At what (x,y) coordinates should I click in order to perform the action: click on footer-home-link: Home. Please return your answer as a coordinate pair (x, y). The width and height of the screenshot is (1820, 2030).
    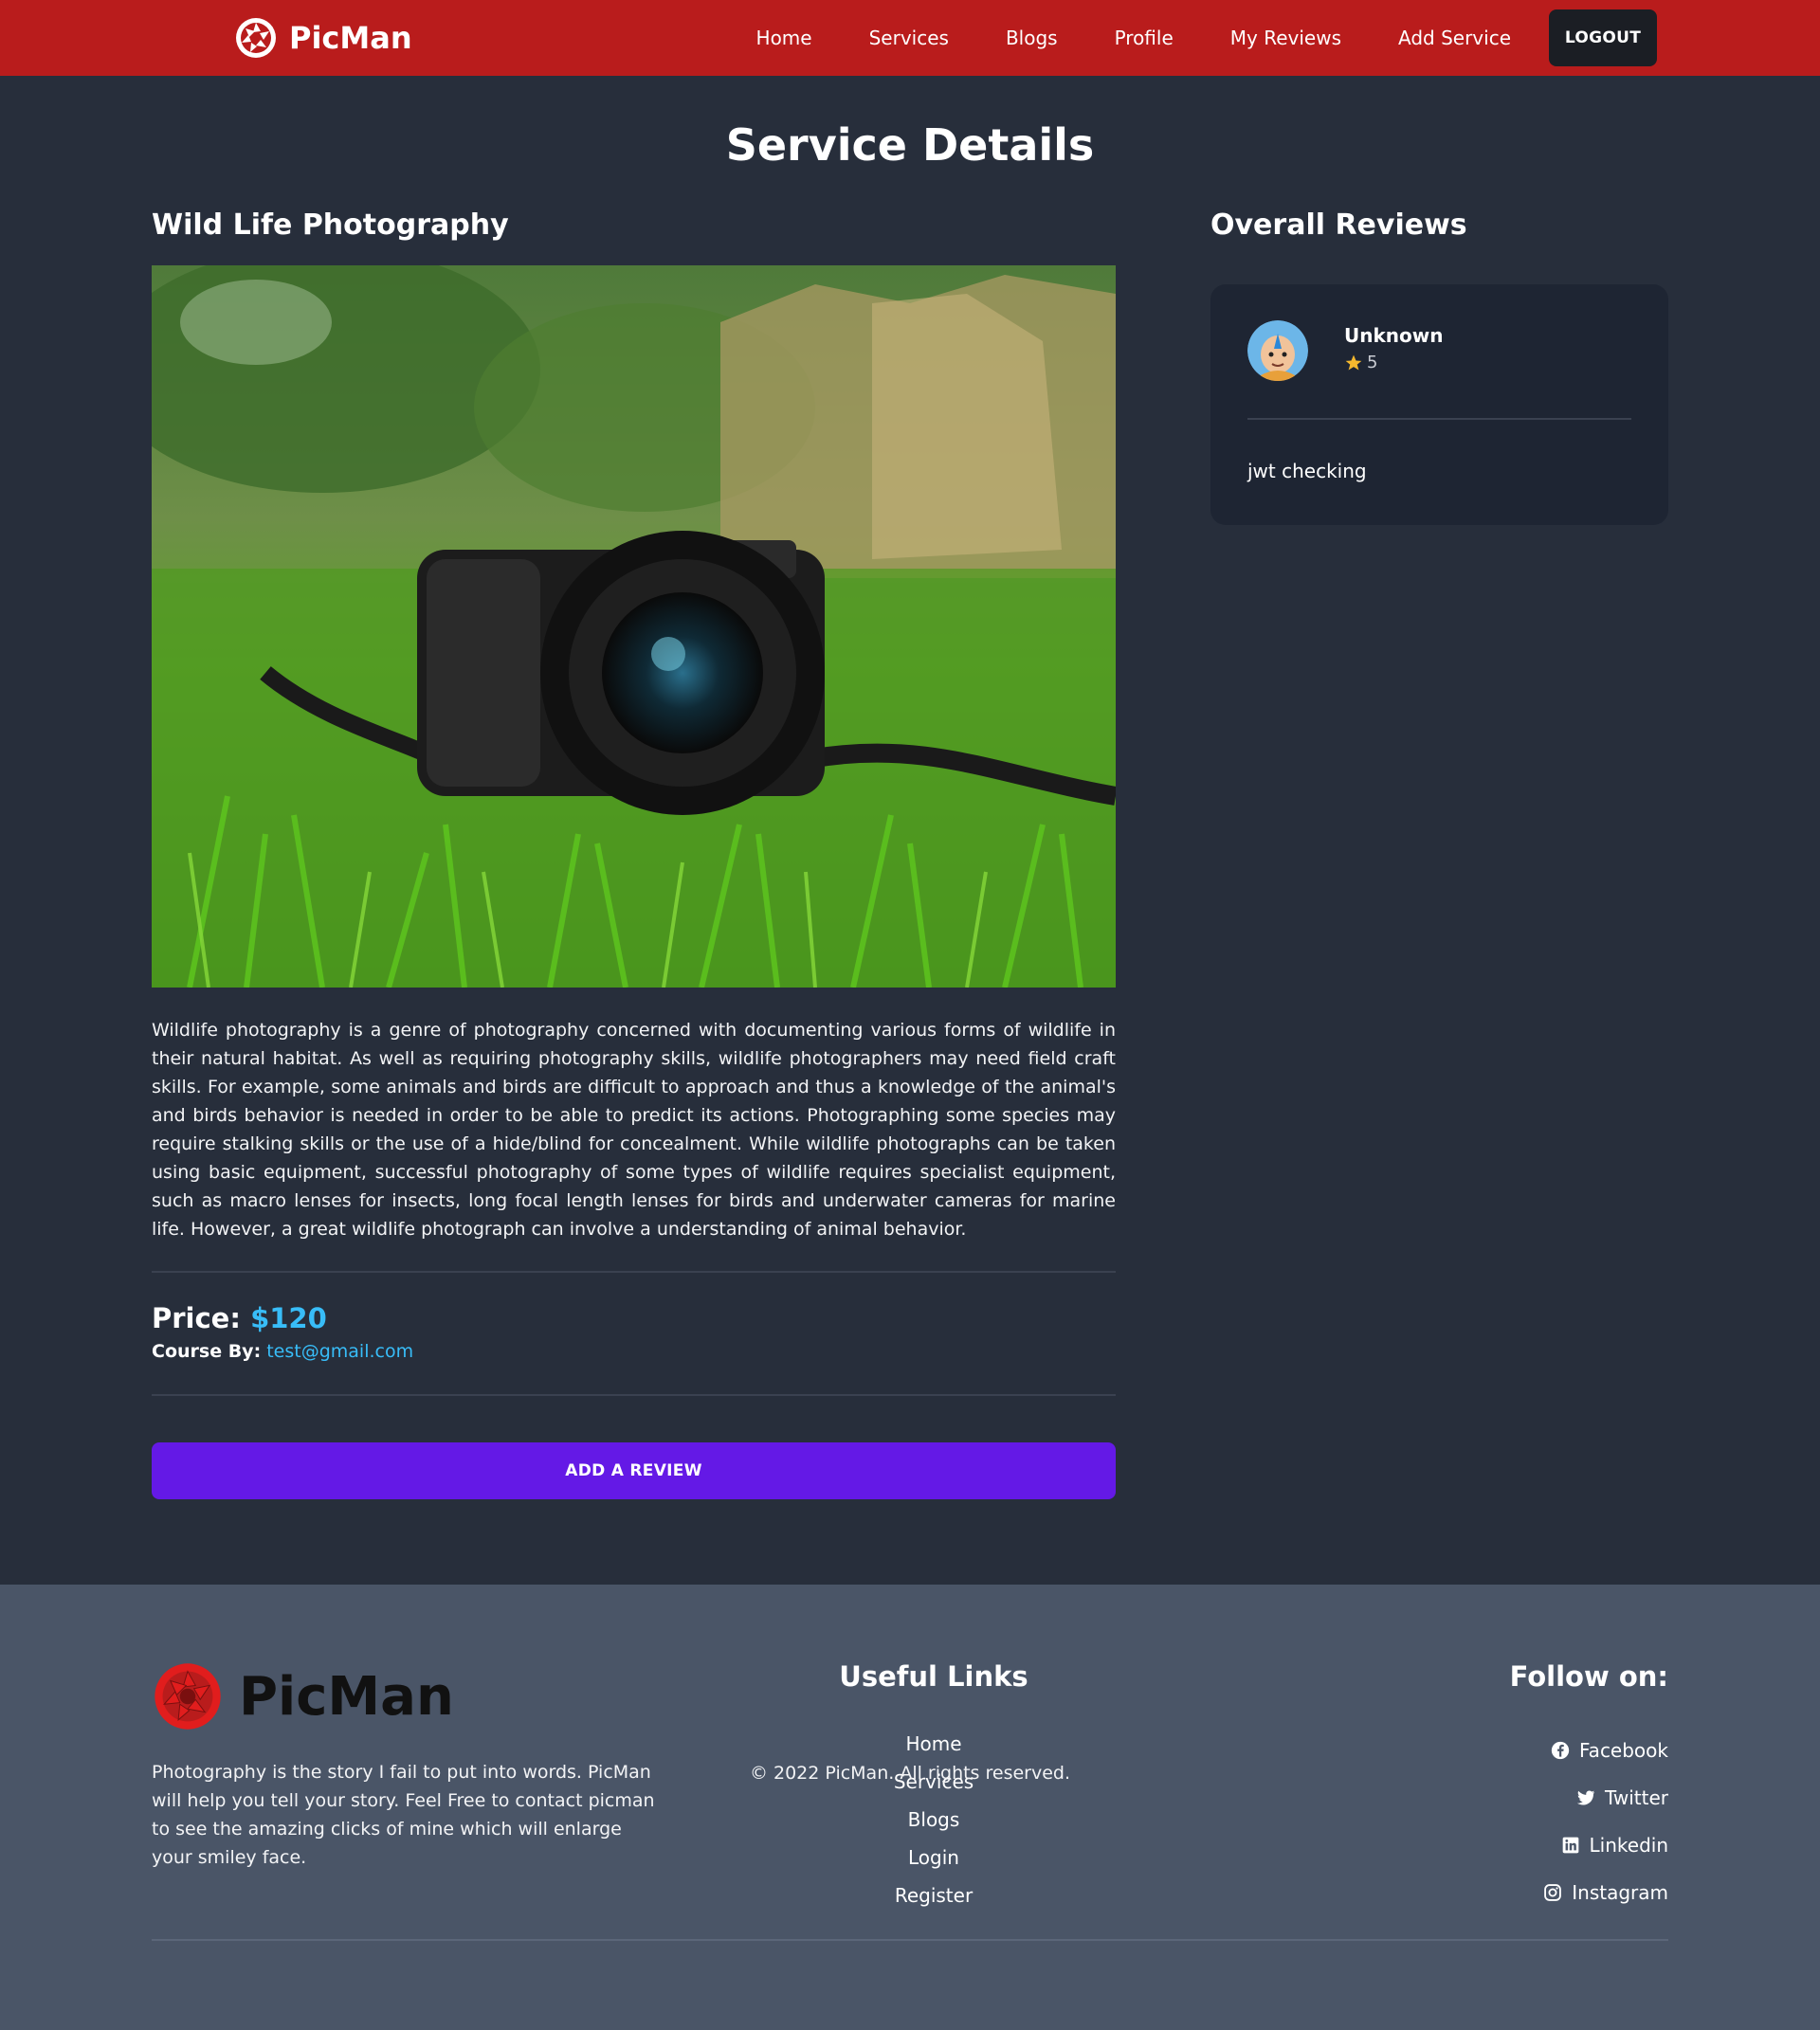
    Looking at the image, I should click on (933, 1744).